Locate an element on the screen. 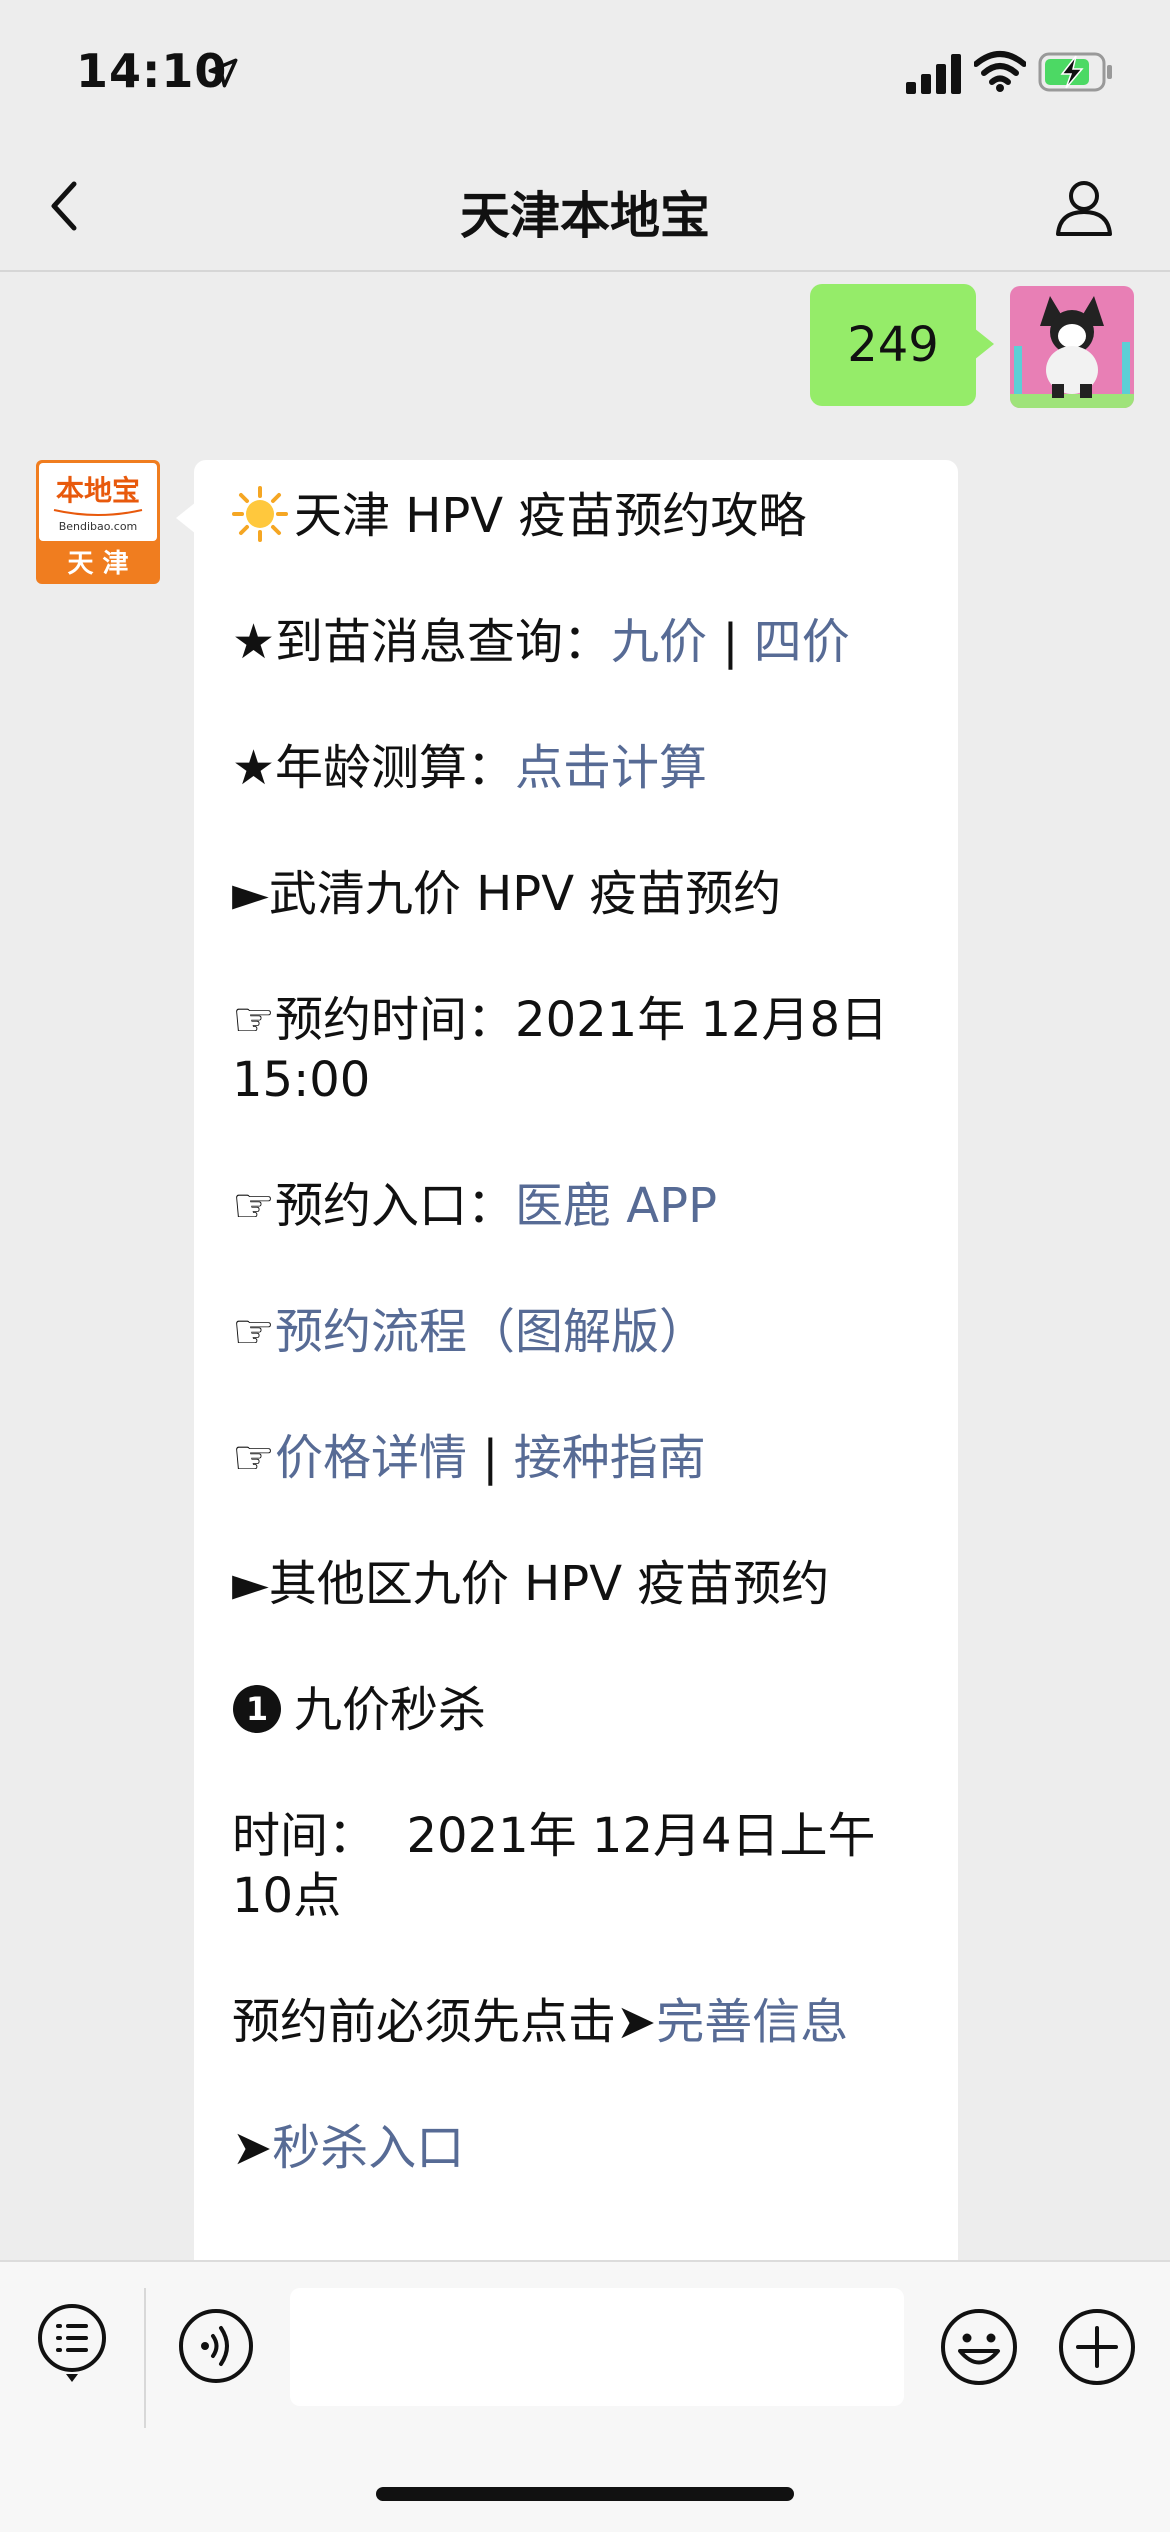 Image resolution: width=1170 pixels, height=2532 pixels. age-calc-link: 点击计算 is located at coordinates (611, 768).